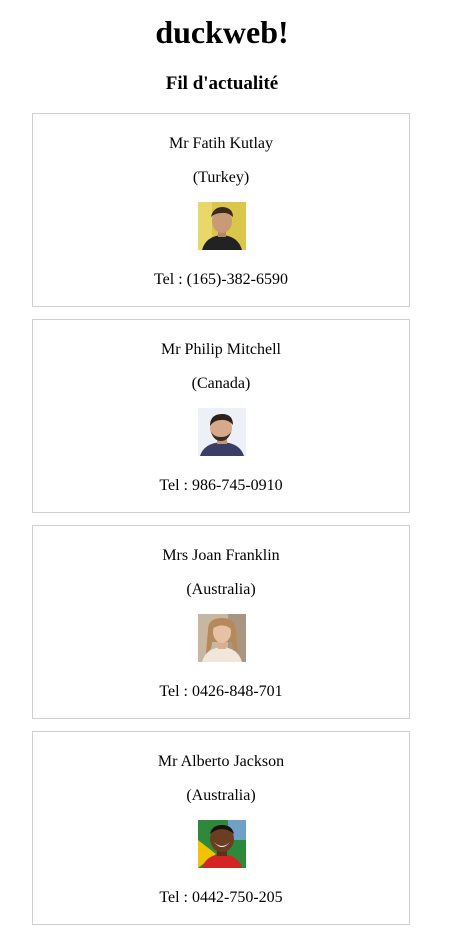  I want to click on feed-title: Fil d'actualité, so click(222, 83).